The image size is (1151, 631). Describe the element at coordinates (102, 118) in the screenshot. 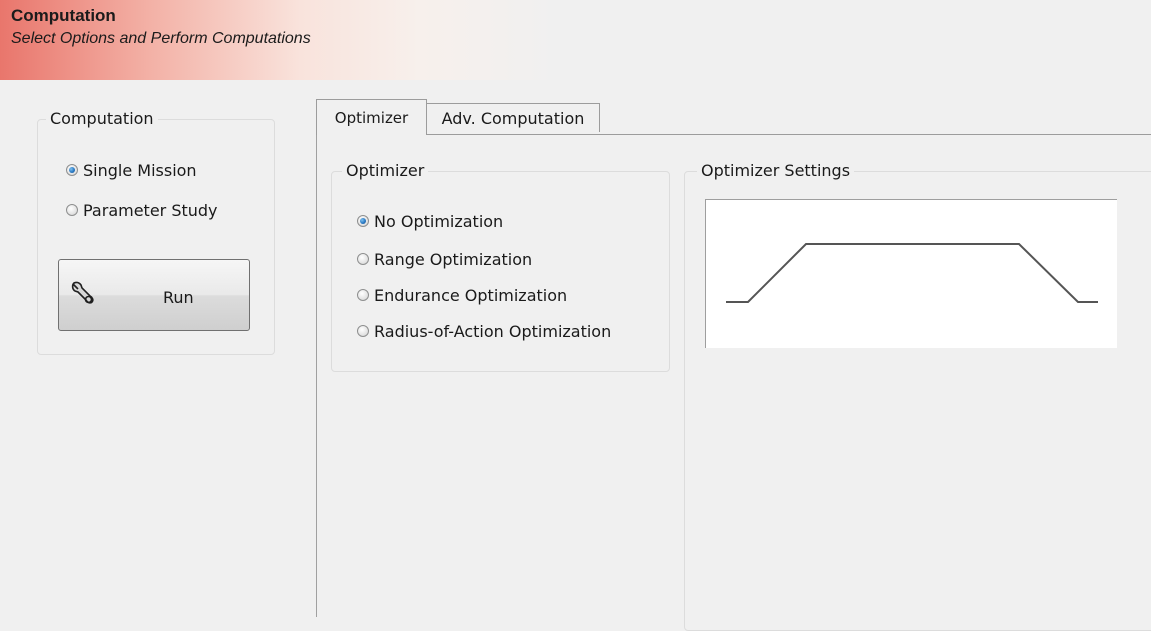

I see `computation-group-legend: Computation` at that location.